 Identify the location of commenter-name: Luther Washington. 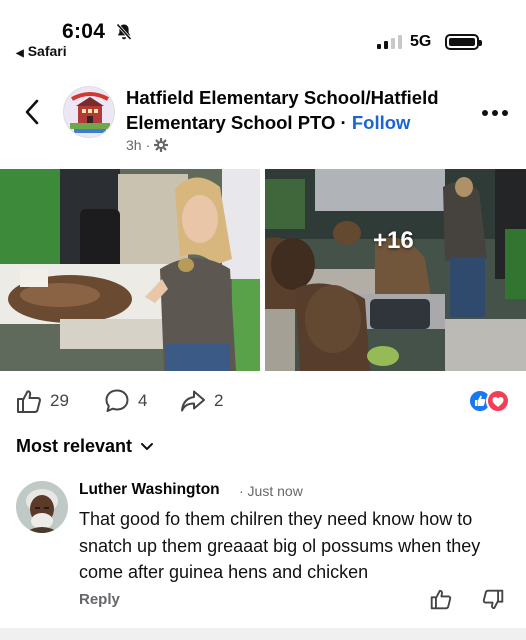
(149, 490).